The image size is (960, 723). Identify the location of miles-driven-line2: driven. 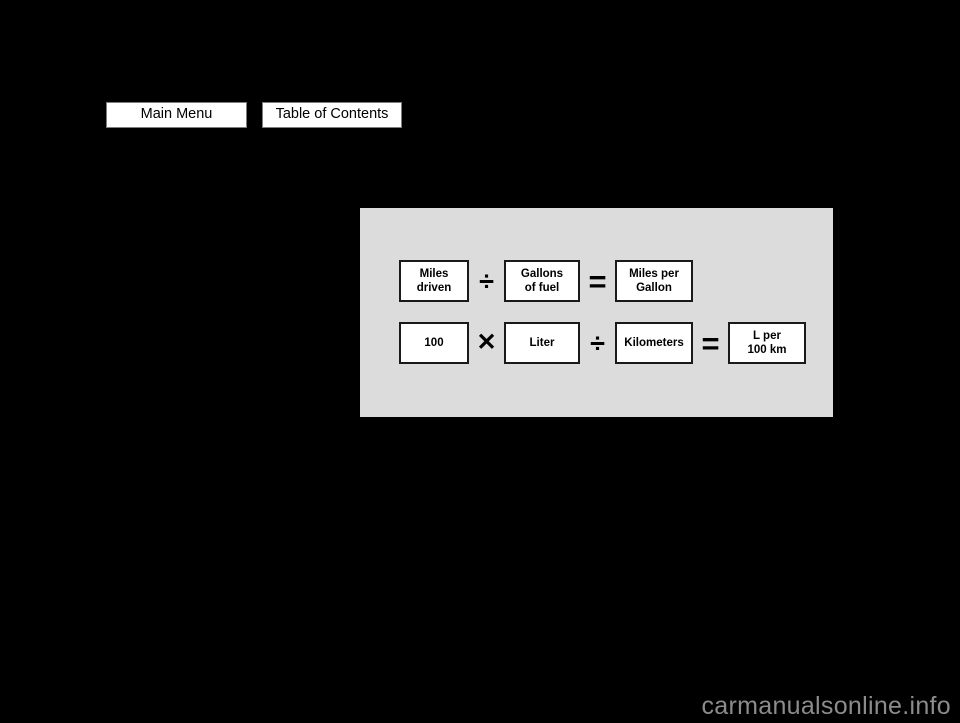
(434, 288).